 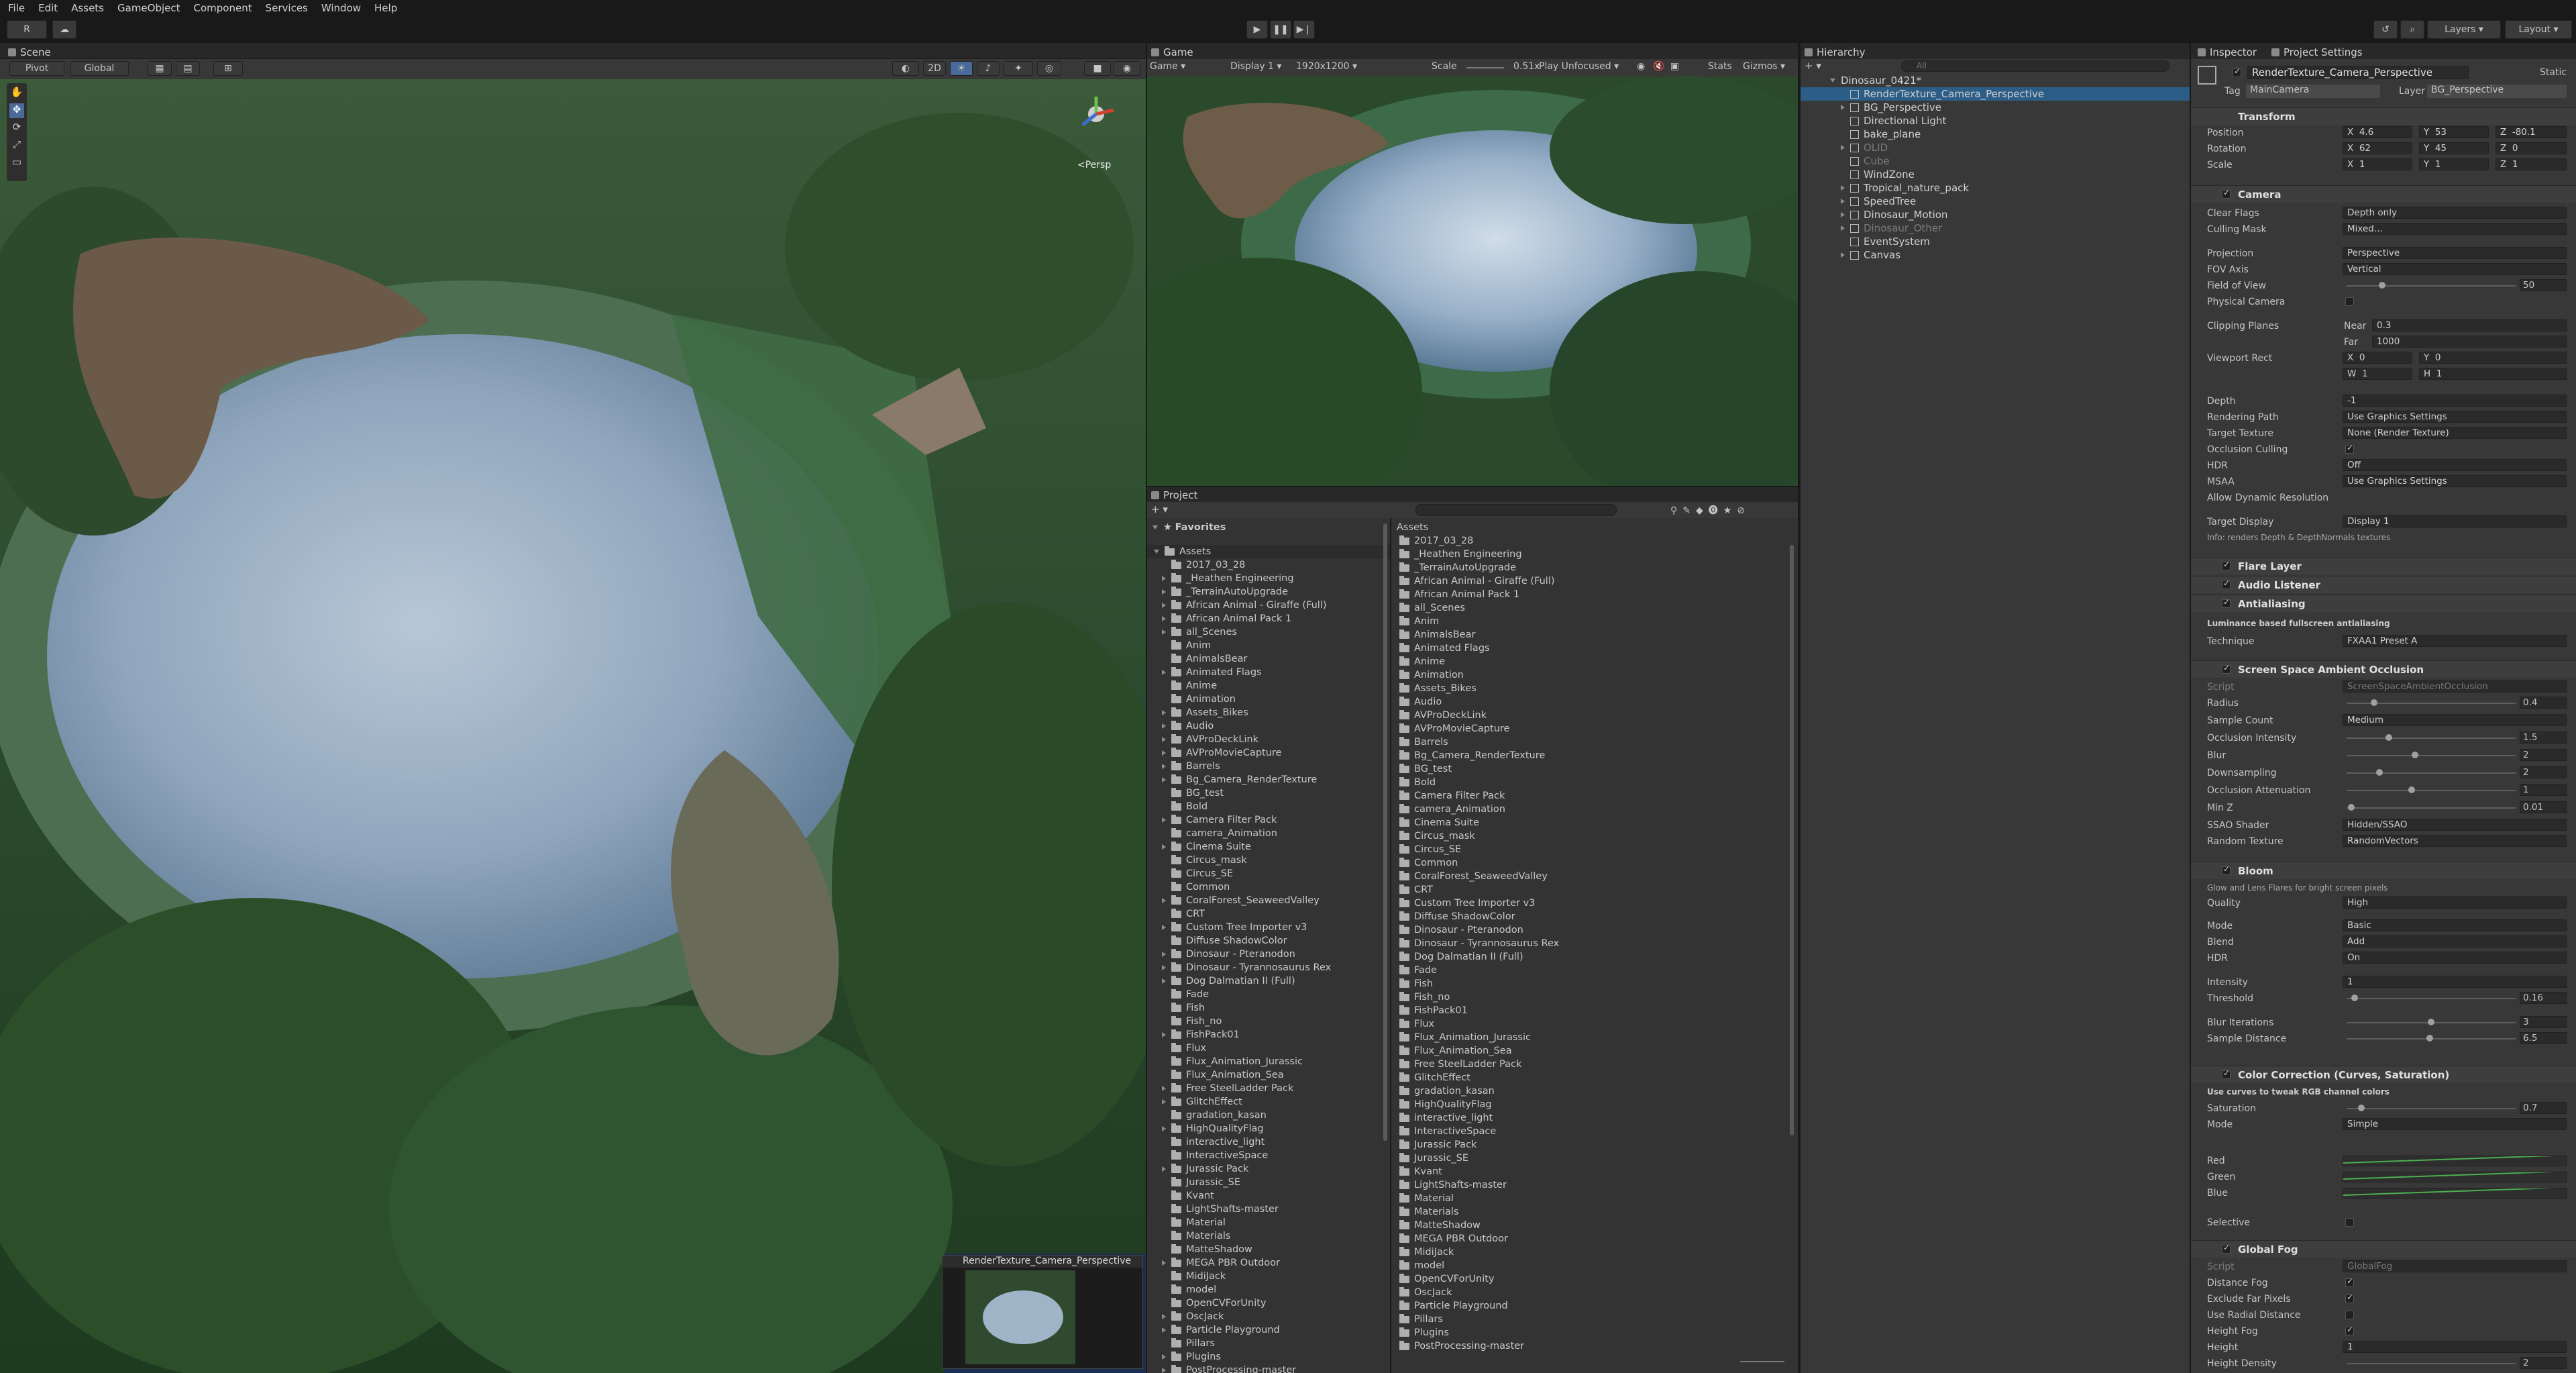 What do you see at coordinates (1995, 107) in the screenshot?
I see `hierarchy-item: BG_Perspective` at bounding box center [1995, 107].